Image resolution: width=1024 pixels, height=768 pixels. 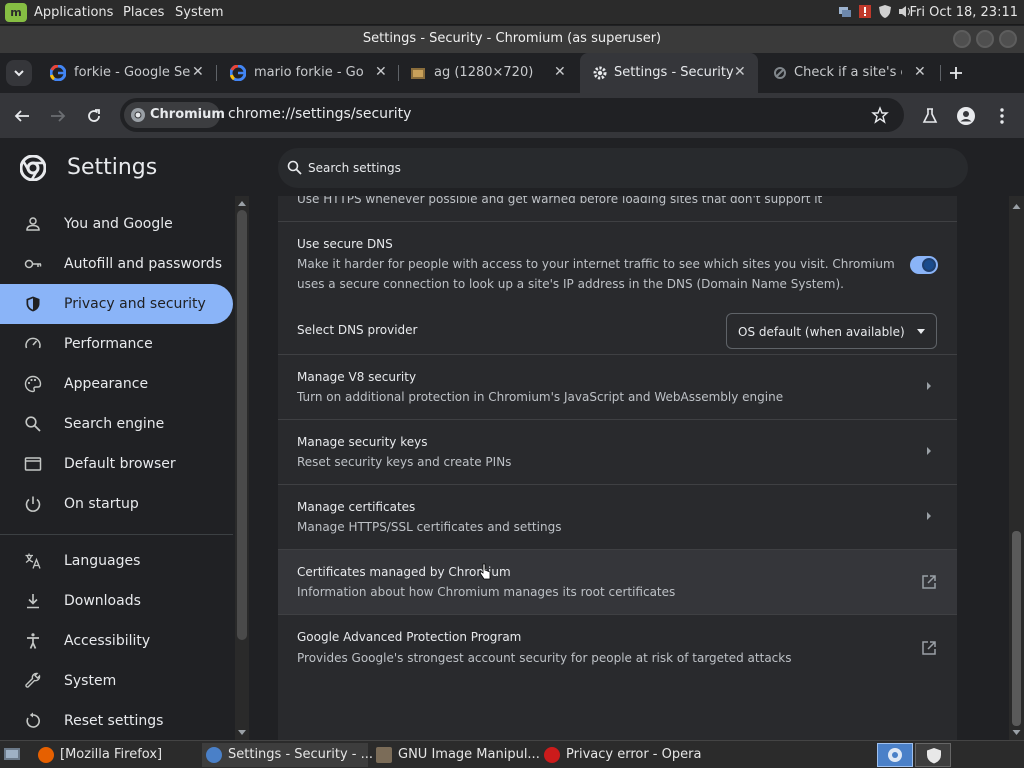 I want to click on clock: Fri Oct 18, 23:11, so click(x=963, y=12).